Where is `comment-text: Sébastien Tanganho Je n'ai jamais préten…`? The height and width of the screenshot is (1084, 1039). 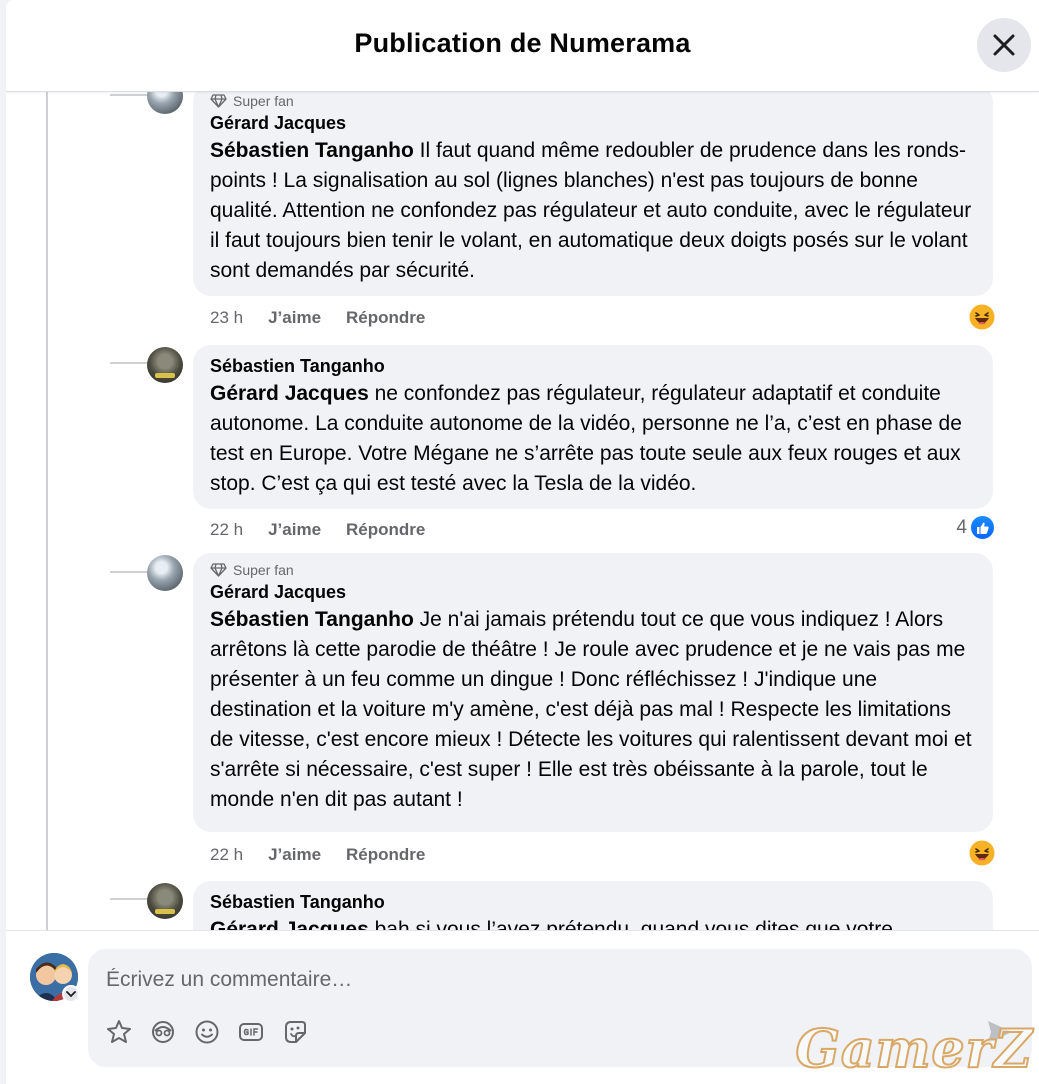 comment-text: Sébastien Tanganho Je n'ai jamais préten… is located at coordinates (592, 710).